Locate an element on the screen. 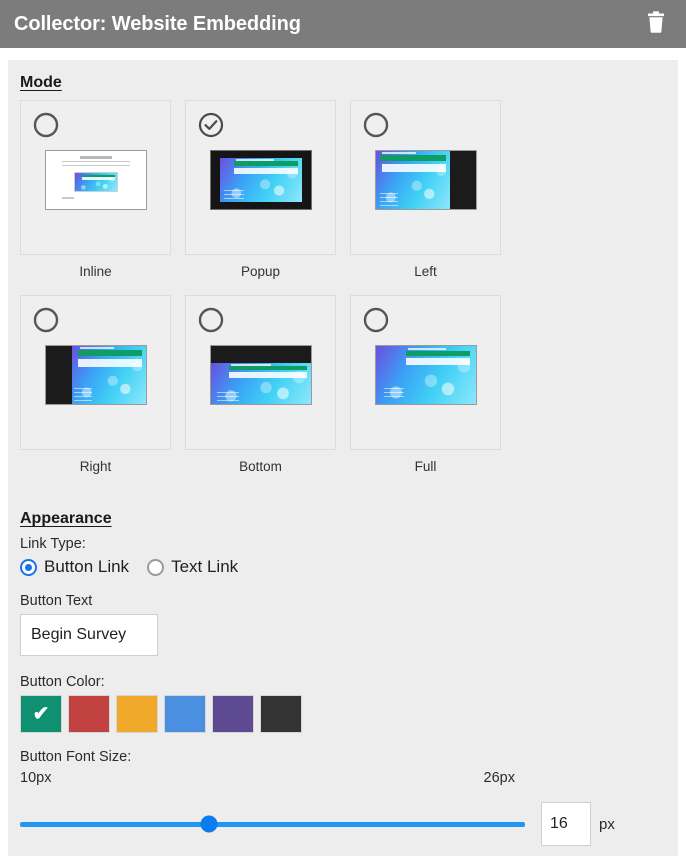 This screenshot has width=686, height=856. check-icon: ✔ is located at coordinates (41, 714).